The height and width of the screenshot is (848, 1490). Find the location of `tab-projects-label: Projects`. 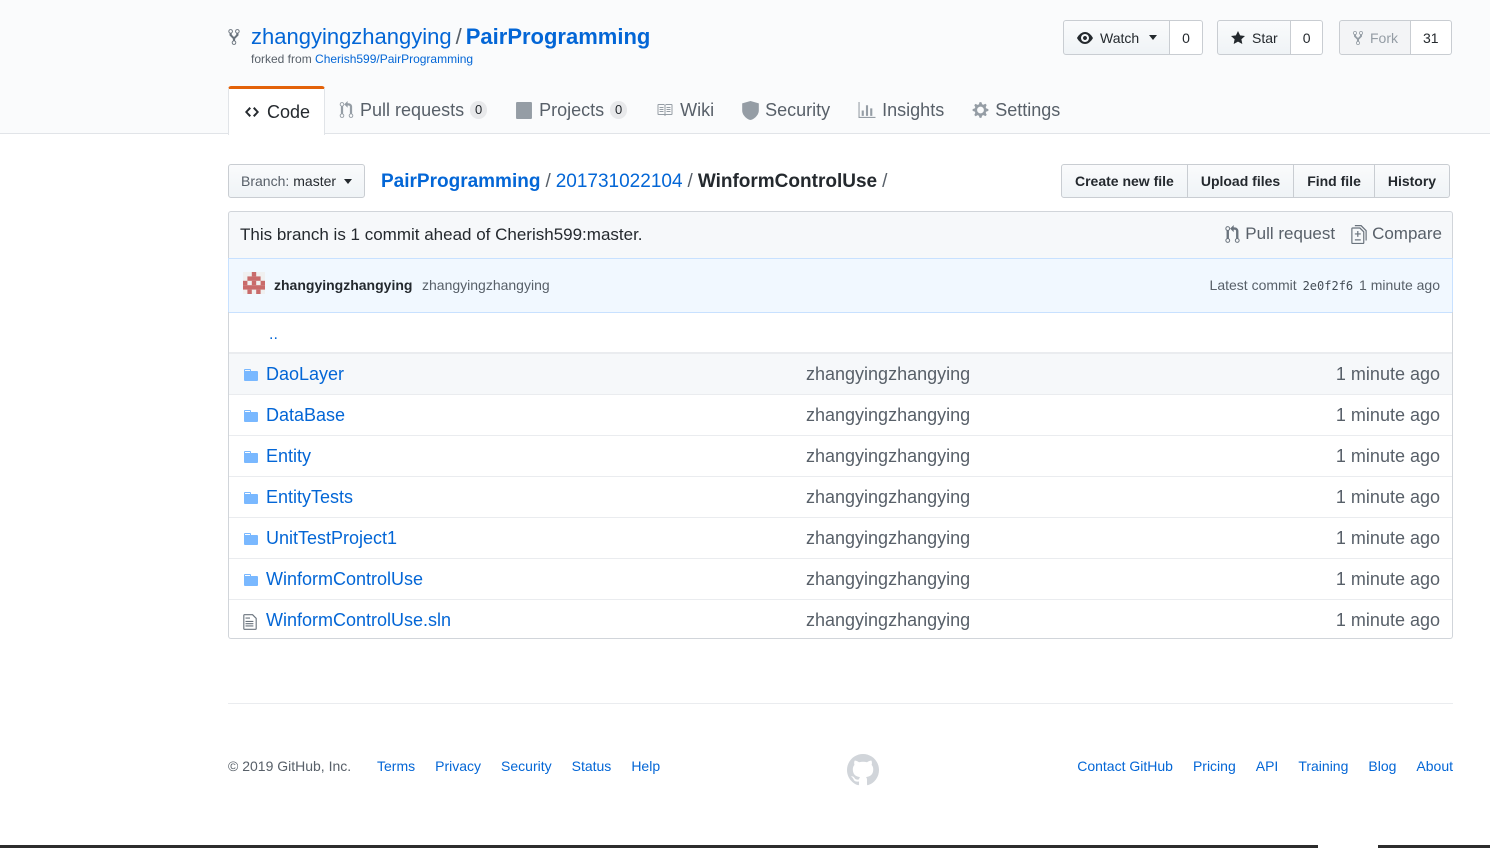

tab-projects-label: Projects is located at coordinates (572, 109).